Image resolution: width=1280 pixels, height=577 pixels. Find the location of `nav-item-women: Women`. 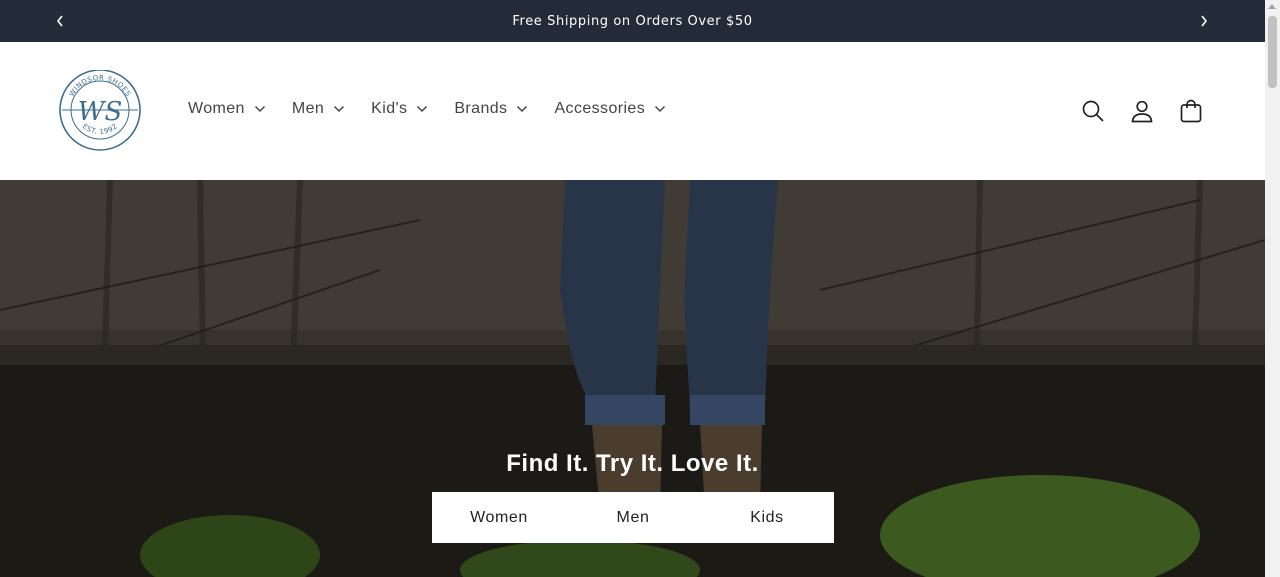

nav-item-women: Women is located at coordinates (227, 109).